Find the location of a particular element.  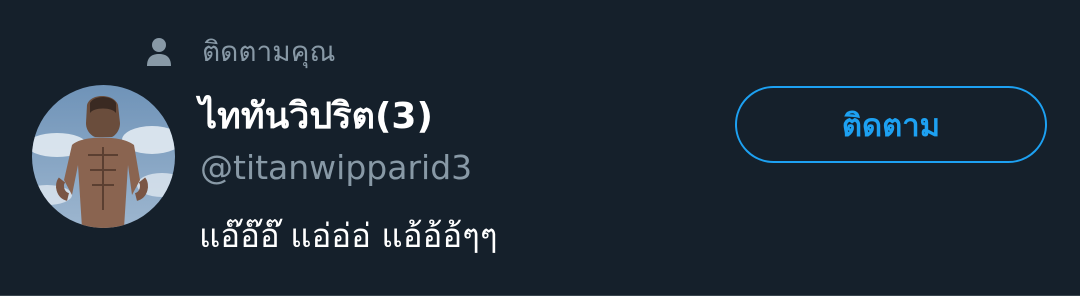

user-bio: แอ๊อ๊อ๊ แอ่อ่อ่ แอ้อ้อ้ๆๆ is located at coordinates (348, 235).